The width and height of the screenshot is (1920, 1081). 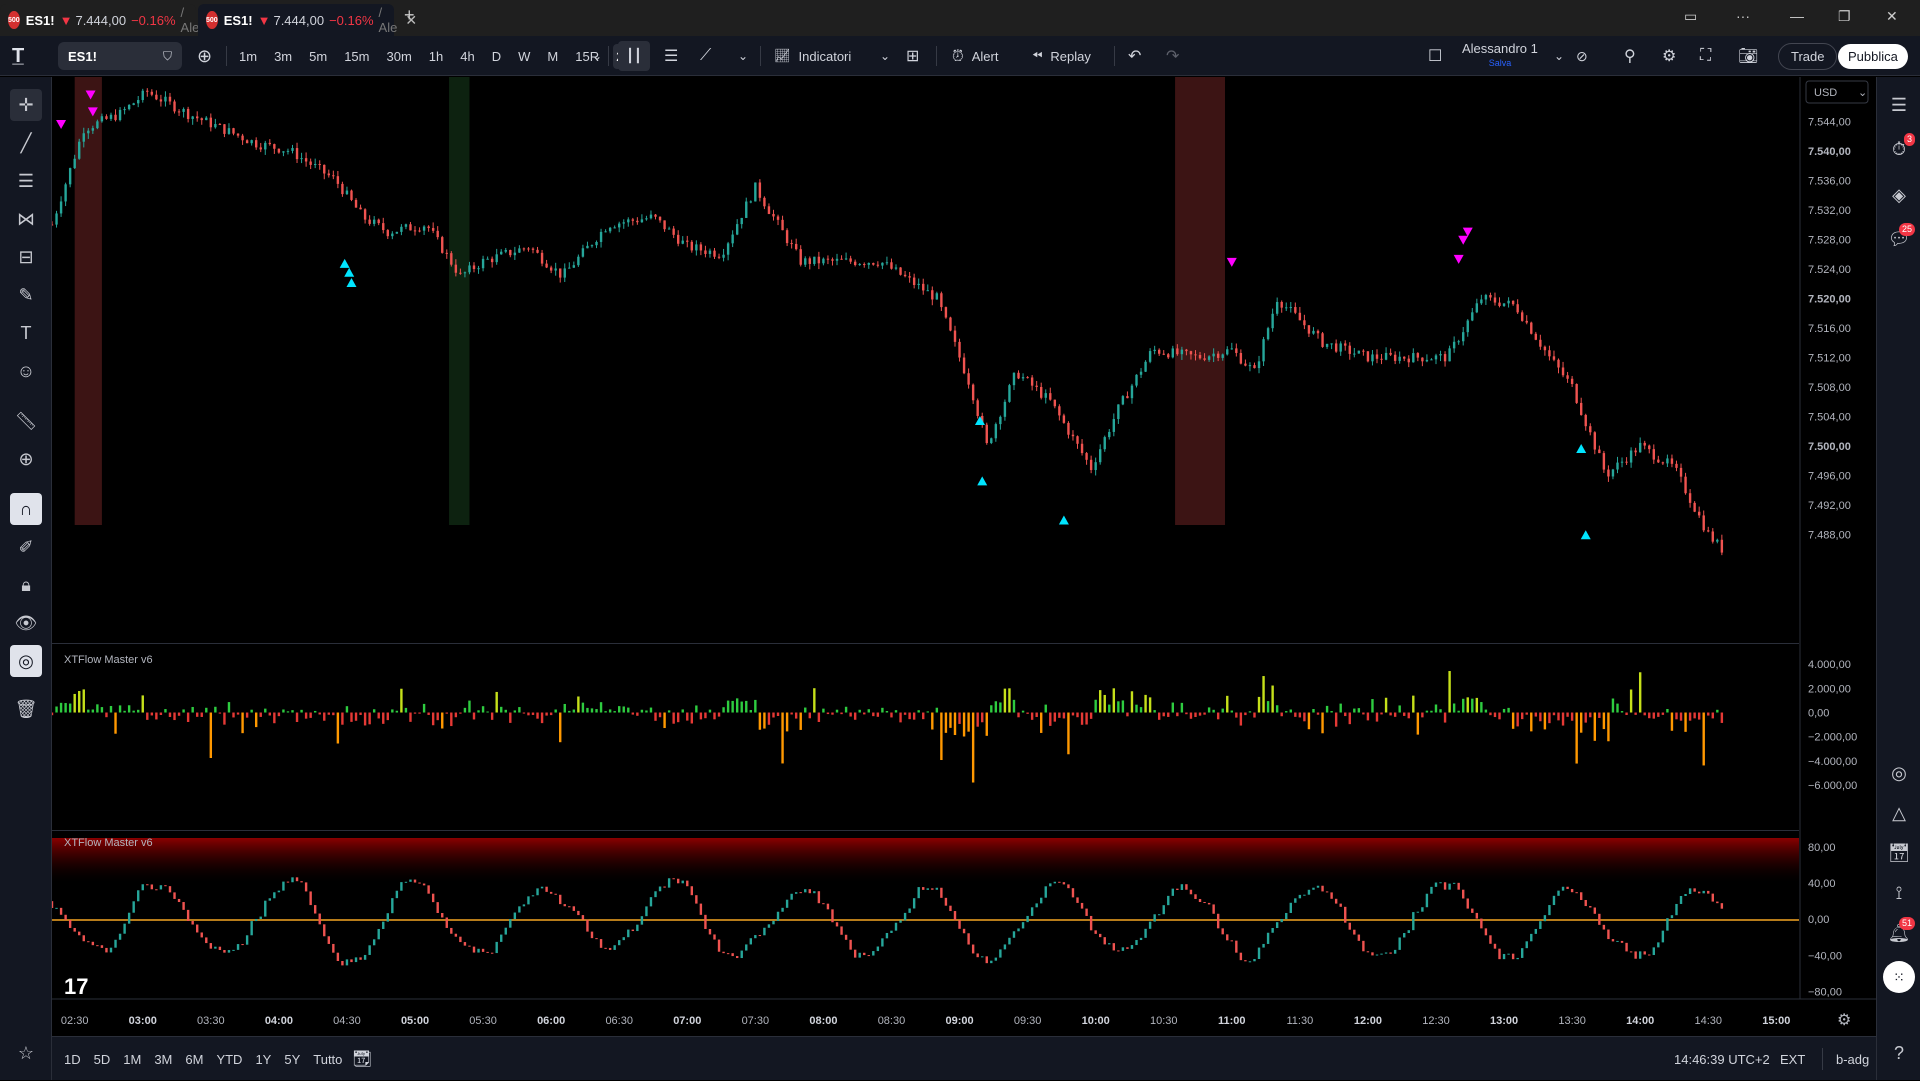 I want to click on calendar-icon: 📅︎, so click(x=1899, y=853).